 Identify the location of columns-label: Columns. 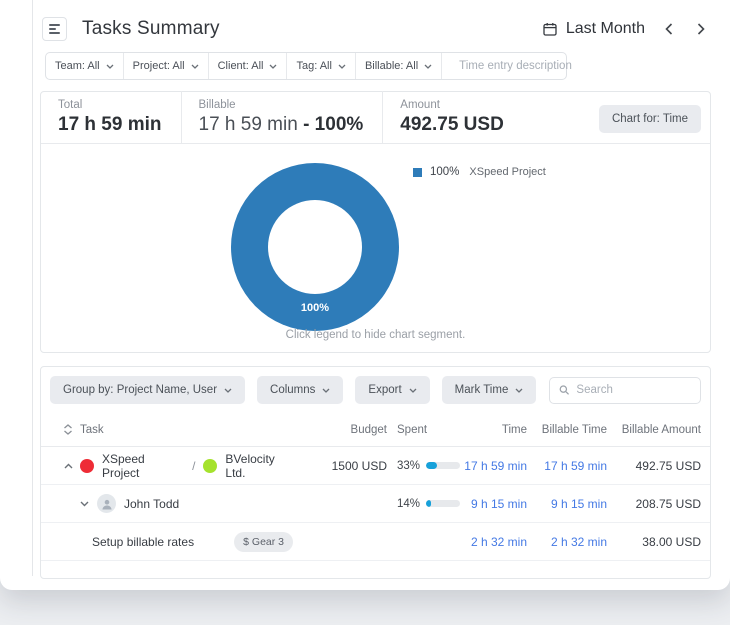
(293, 390).